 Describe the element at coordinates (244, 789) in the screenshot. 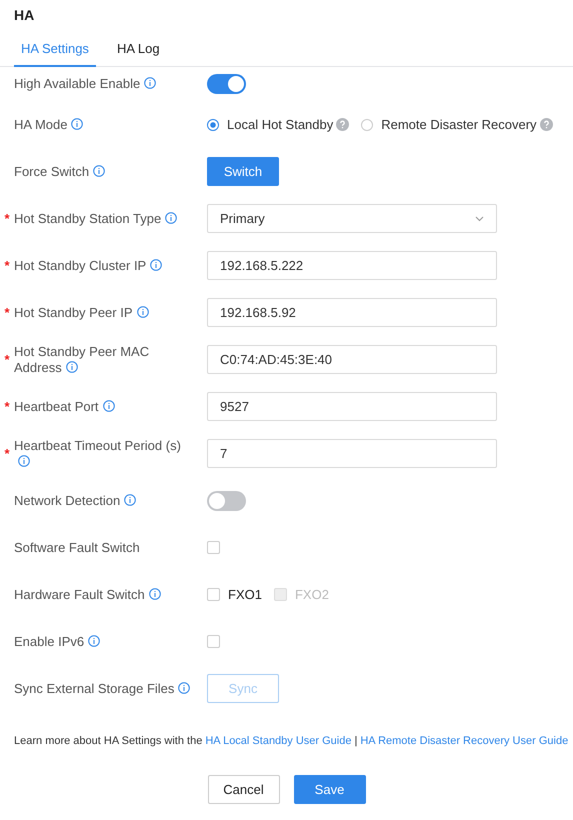

I see `cancel-button: Cancel` at that location.